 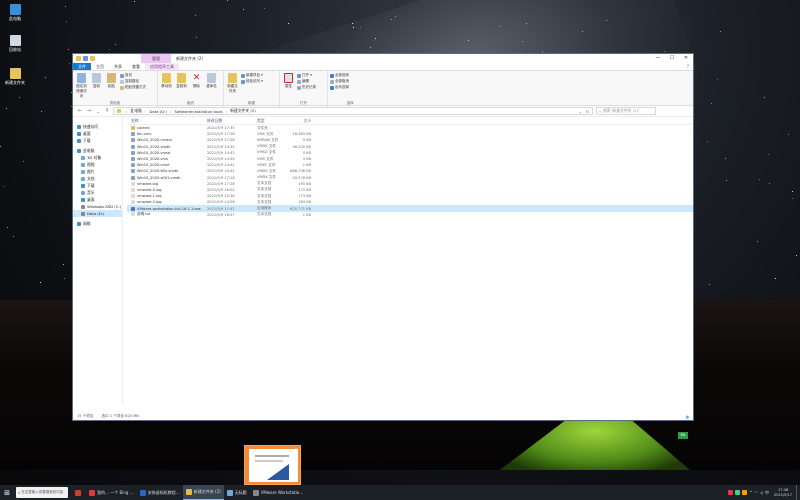 What do you see at coordinates (272, 465) in the screenshot?
I see `taskbar-thumbnail-preview: ✕` at bounding box center [272, 465].